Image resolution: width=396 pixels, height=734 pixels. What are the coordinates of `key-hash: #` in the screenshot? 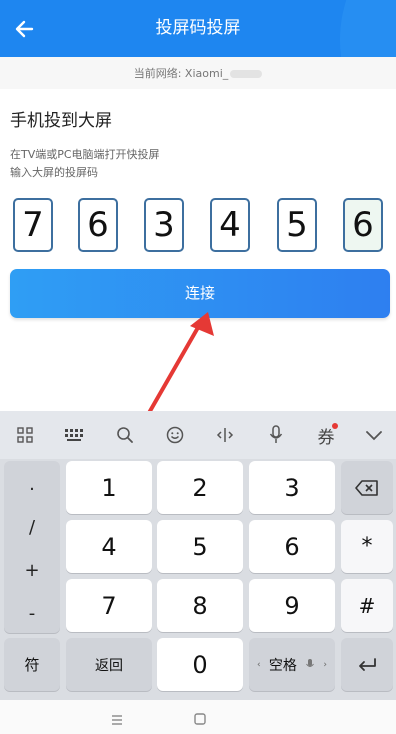 It's located at (367, 605).